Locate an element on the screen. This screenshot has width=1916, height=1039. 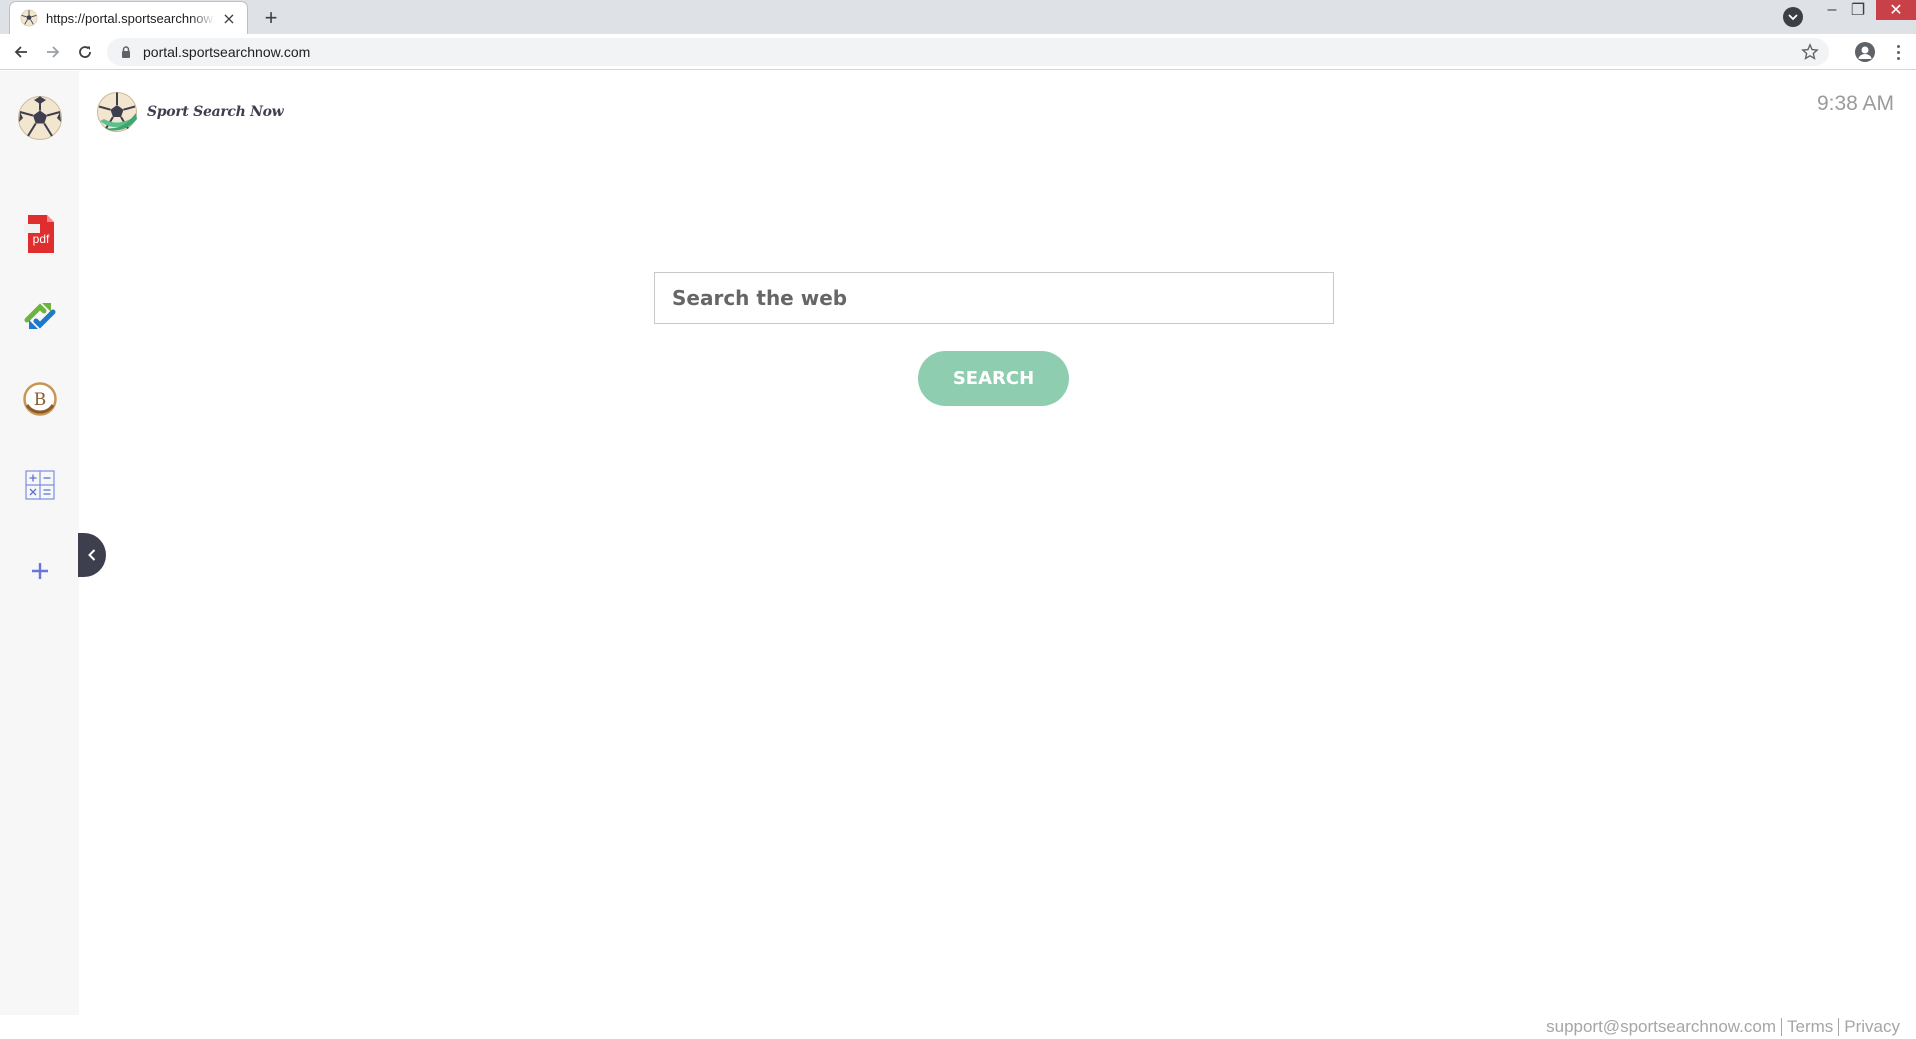
forward-button is located at coordinates (53, 52).